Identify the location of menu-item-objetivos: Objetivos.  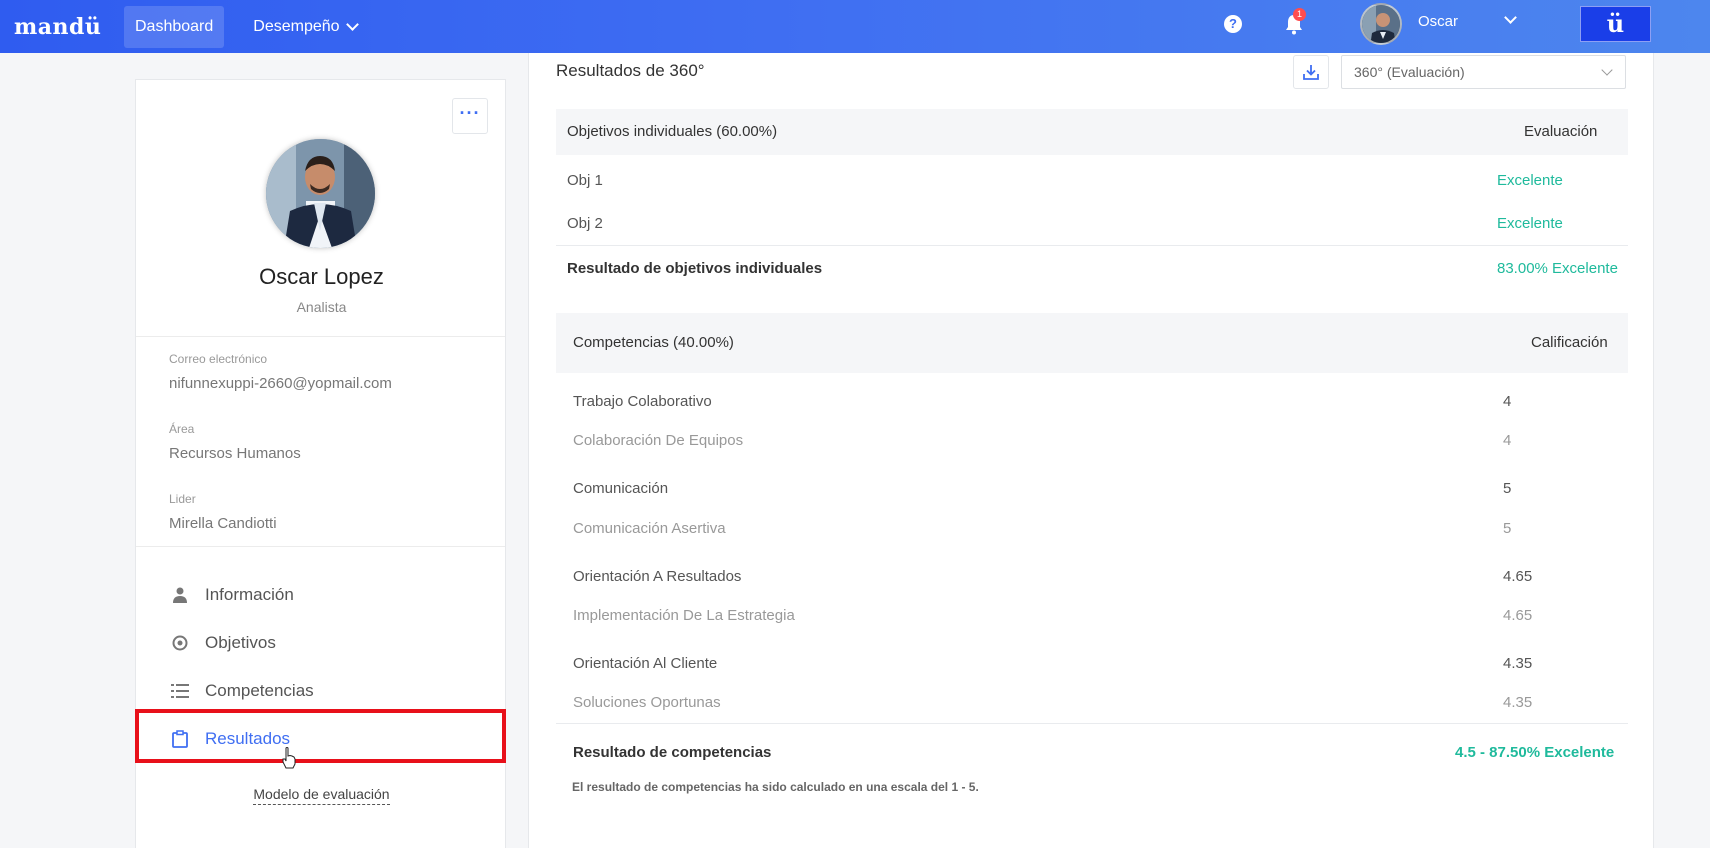
(320, 643).